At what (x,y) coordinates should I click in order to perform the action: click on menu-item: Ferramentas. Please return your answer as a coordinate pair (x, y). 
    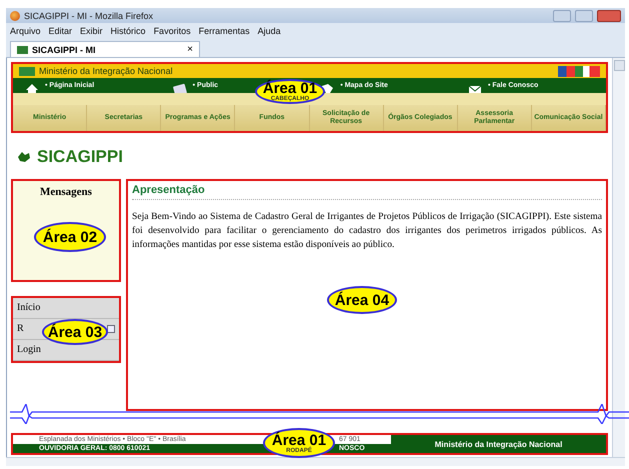
    Looking at the image, I should click on (224, 31).